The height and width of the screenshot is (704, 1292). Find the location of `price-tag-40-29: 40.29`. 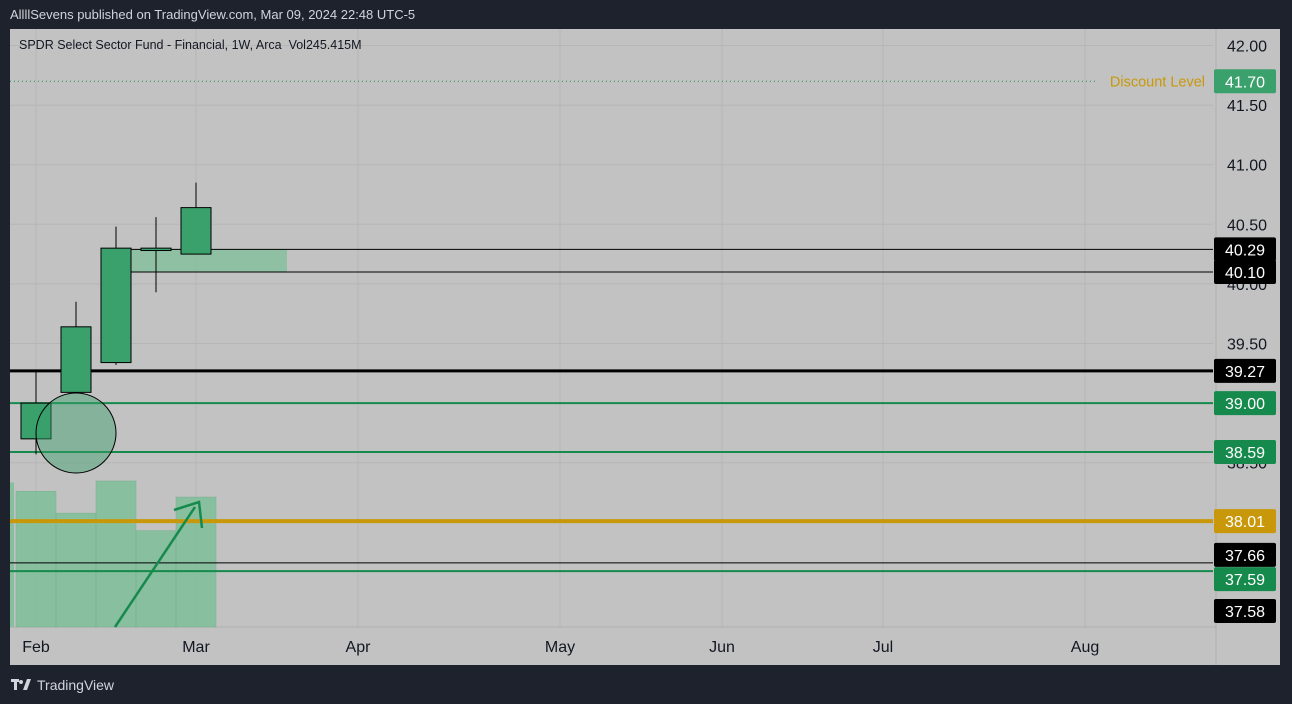

price-tag-40-29: 40.29 is located at coordinates (1245, 249).